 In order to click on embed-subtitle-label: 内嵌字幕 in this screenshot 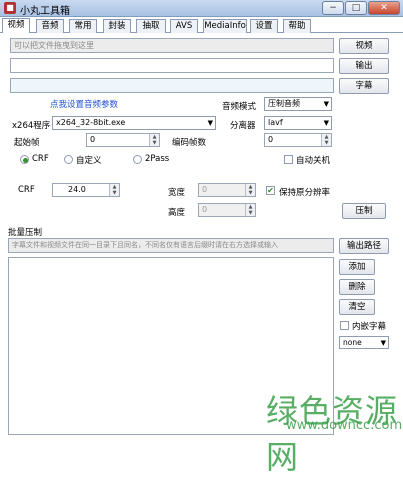, I will do `click(369, 327)`.